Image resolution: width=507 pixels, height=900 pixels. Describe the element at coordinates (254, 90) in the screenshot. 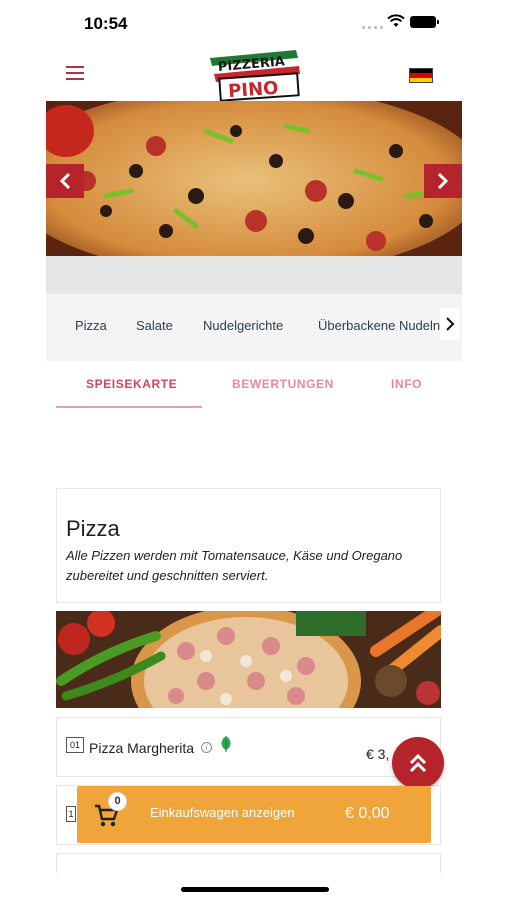

I see `logo-text-bottom: PINO` at that location.